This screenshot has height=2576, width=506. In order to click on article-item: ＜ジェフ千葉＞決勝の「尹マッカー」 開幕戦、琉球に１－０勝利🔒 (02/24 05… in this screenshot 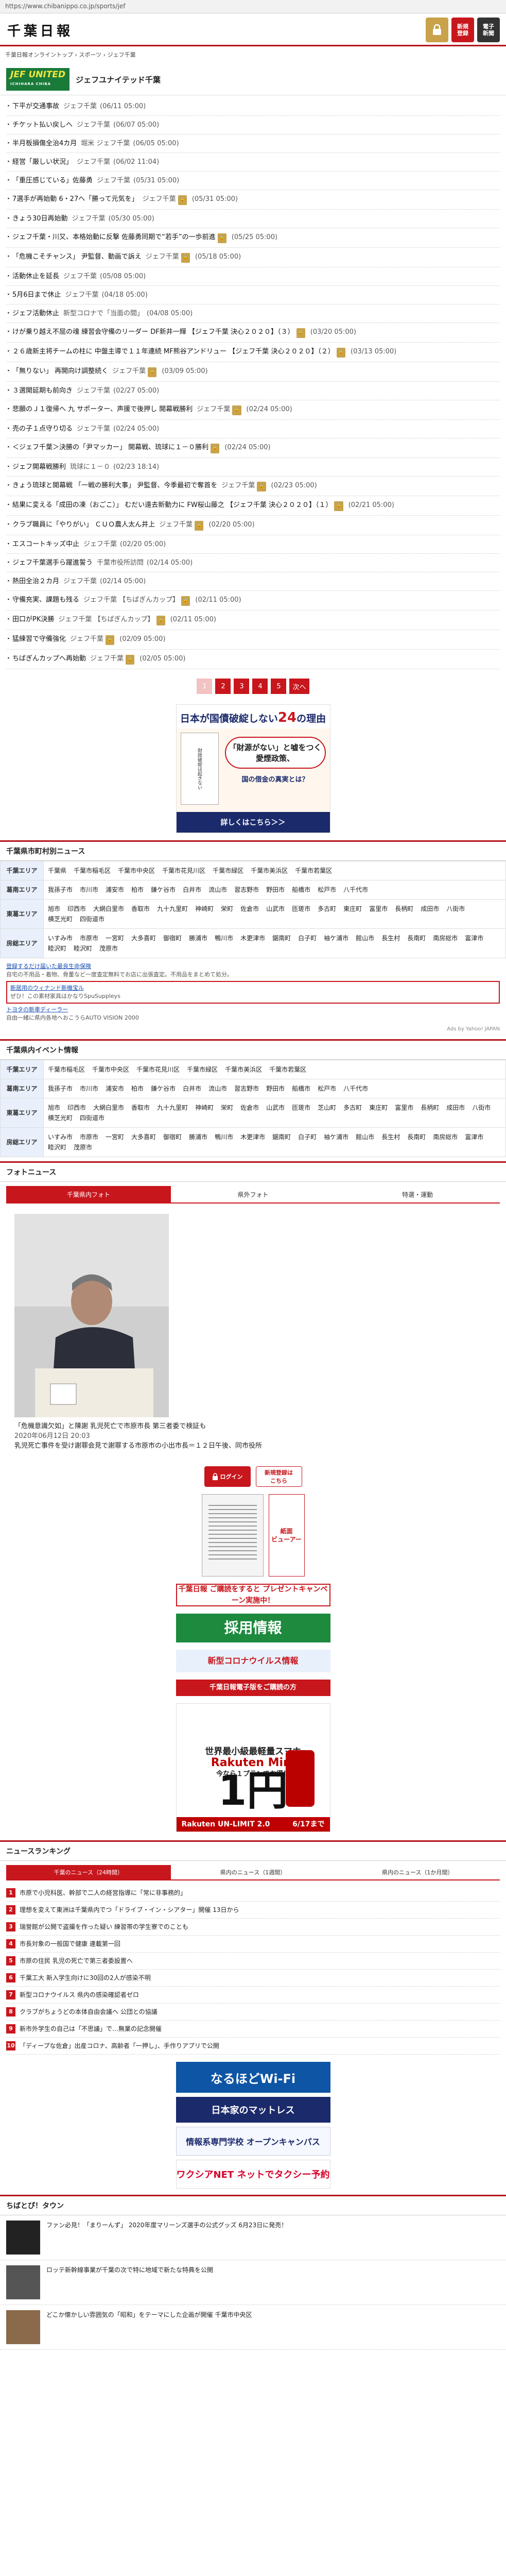, I will do `click(253, 448)`.